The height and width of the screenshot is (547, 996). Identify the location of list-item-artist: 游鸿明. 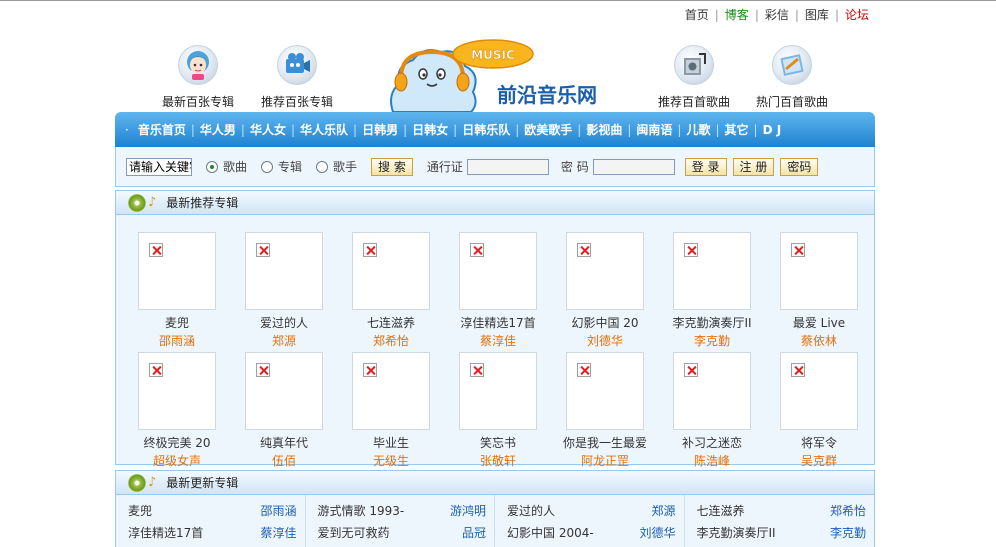
(468, 510).